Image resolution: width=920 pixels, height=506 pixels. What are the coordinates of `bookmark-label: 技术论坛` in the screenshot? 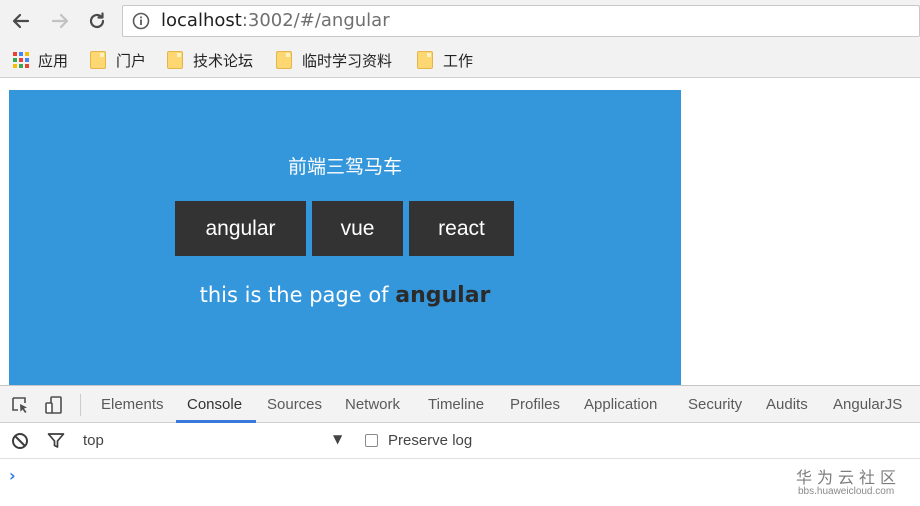 It's located at (223, 60).